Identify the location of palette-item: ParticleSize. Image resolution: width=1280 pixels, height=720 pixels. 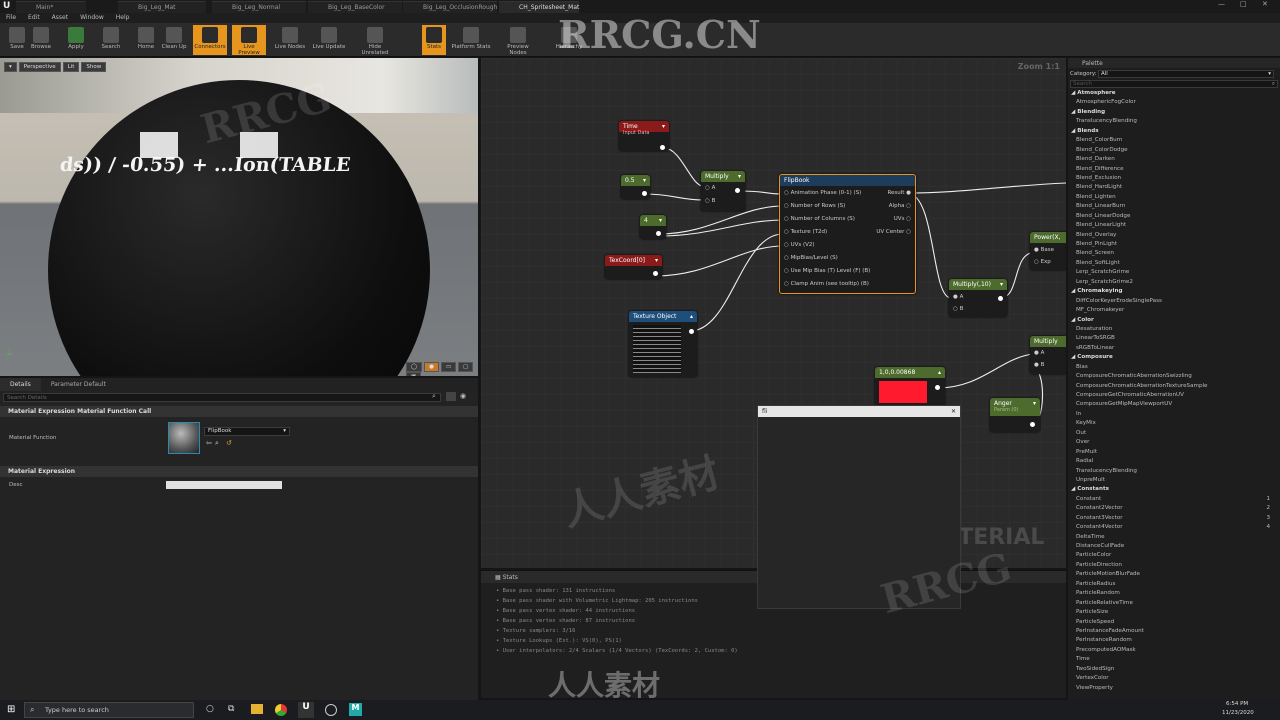
(1174, 612).